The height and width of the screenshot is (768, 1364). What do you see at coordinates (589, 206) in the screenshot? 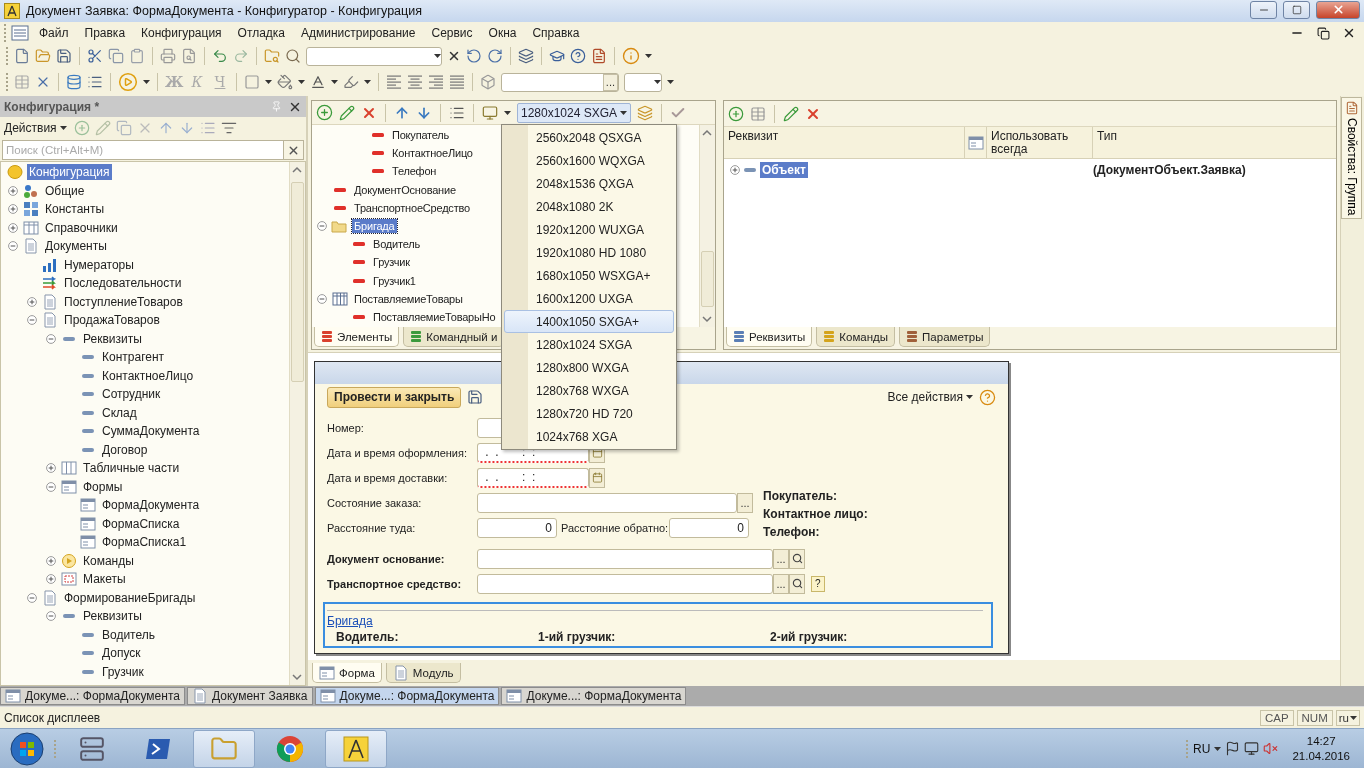
I see `resolution-option: 2048x1080 2K` at bounding box center [589, 206].